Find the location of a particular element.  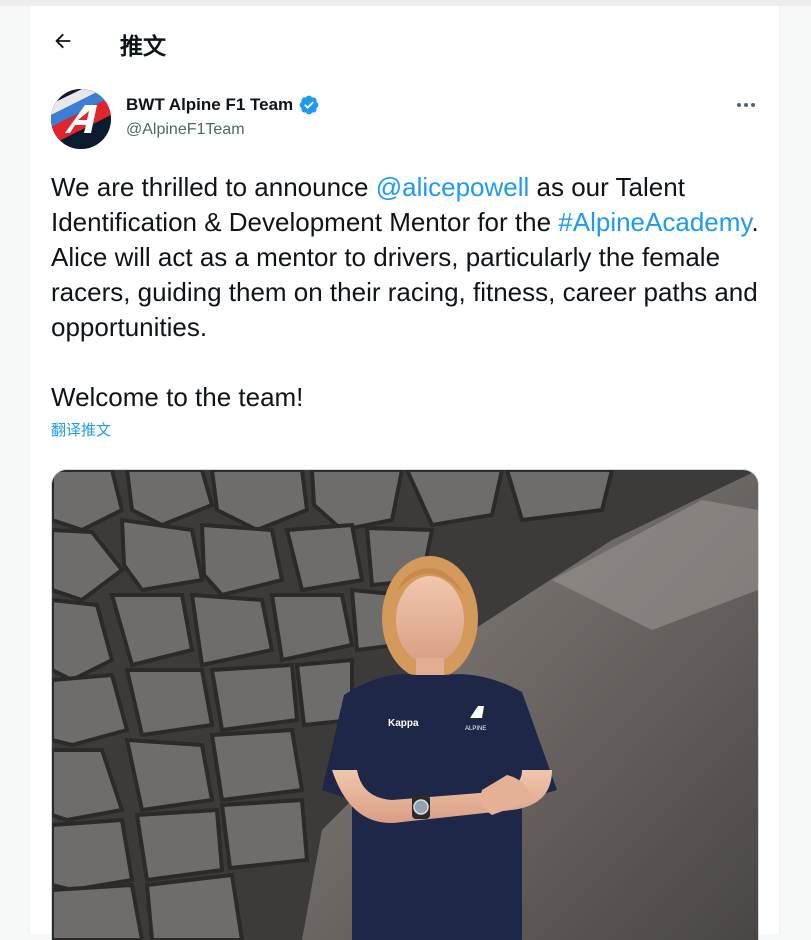

mention-link: @alicepowell is located at coordinates (453, 187).